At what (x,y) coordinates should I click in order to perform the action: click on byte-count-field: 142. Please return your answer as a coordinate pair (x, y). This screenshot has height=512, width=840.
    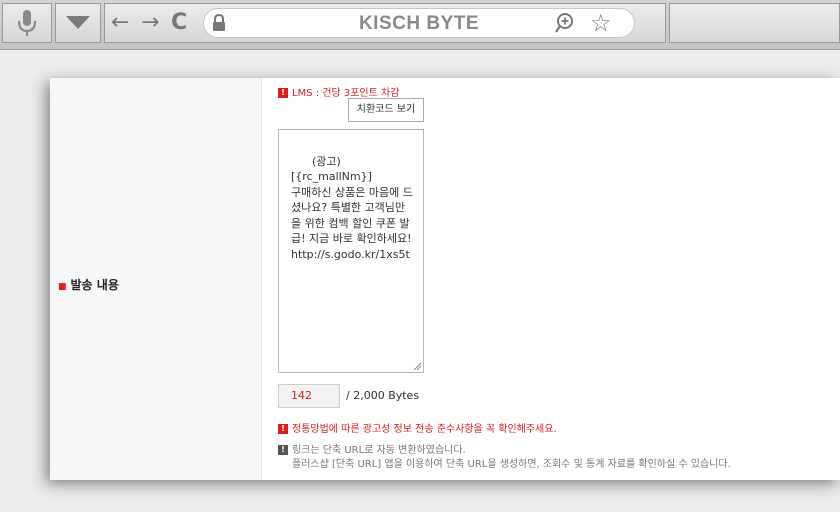
    Looking at the image, I should click on (309, 396).